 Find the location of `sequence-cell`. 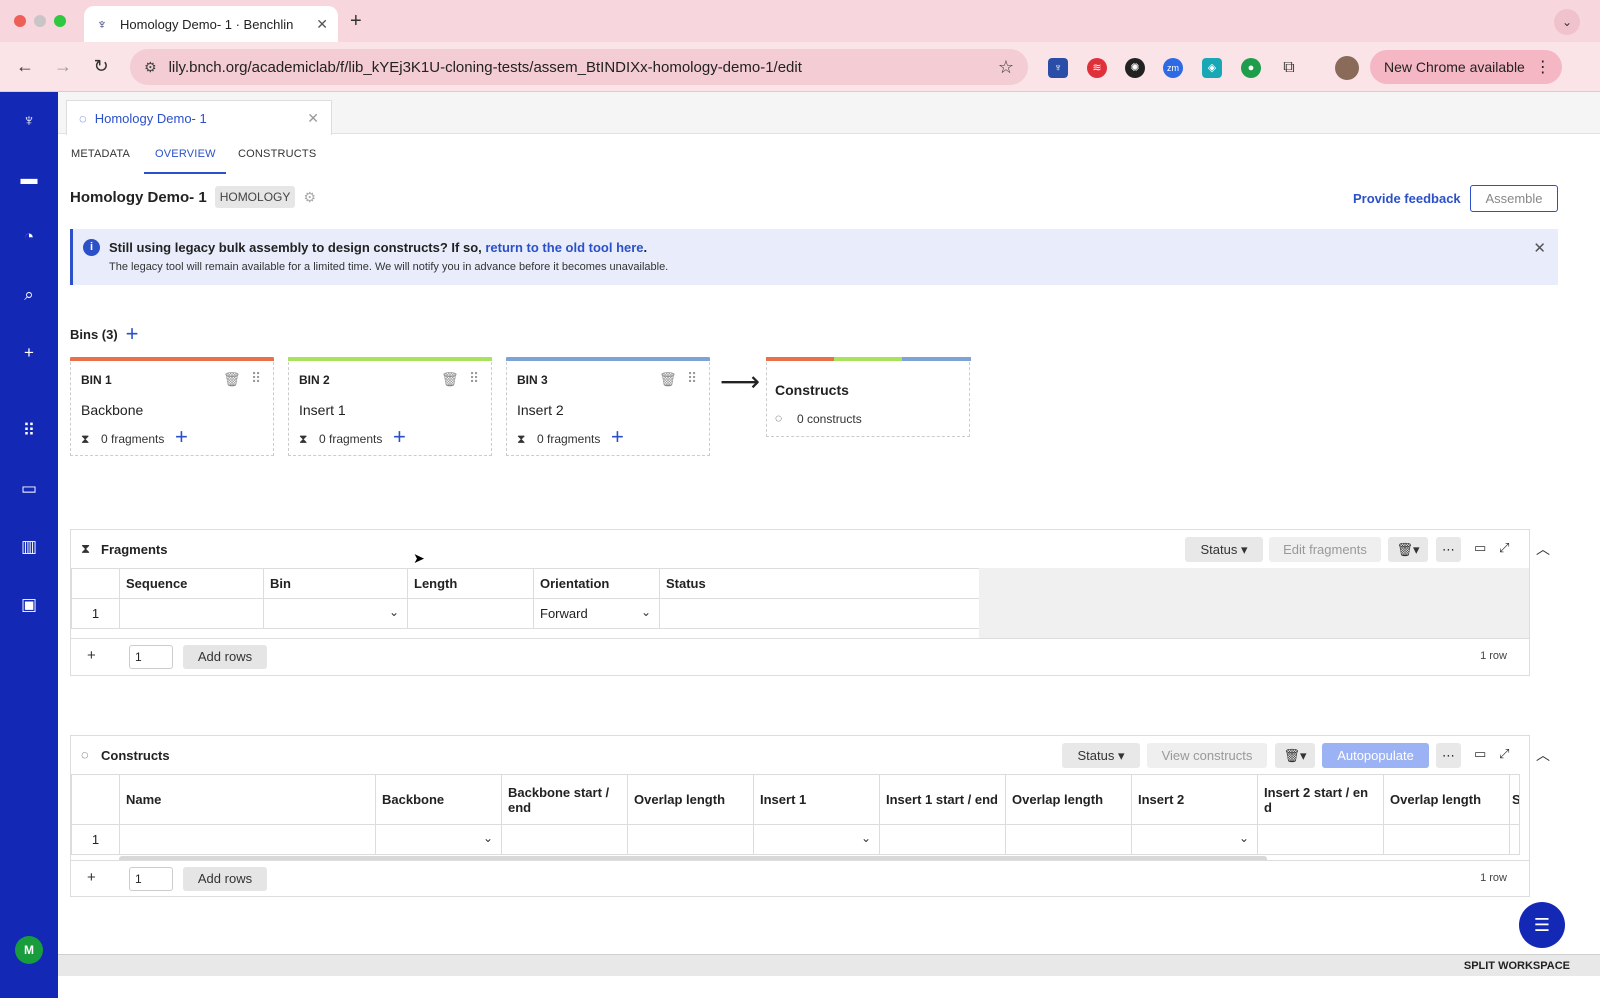

sequence-cell is located at coordinates (191, 613).